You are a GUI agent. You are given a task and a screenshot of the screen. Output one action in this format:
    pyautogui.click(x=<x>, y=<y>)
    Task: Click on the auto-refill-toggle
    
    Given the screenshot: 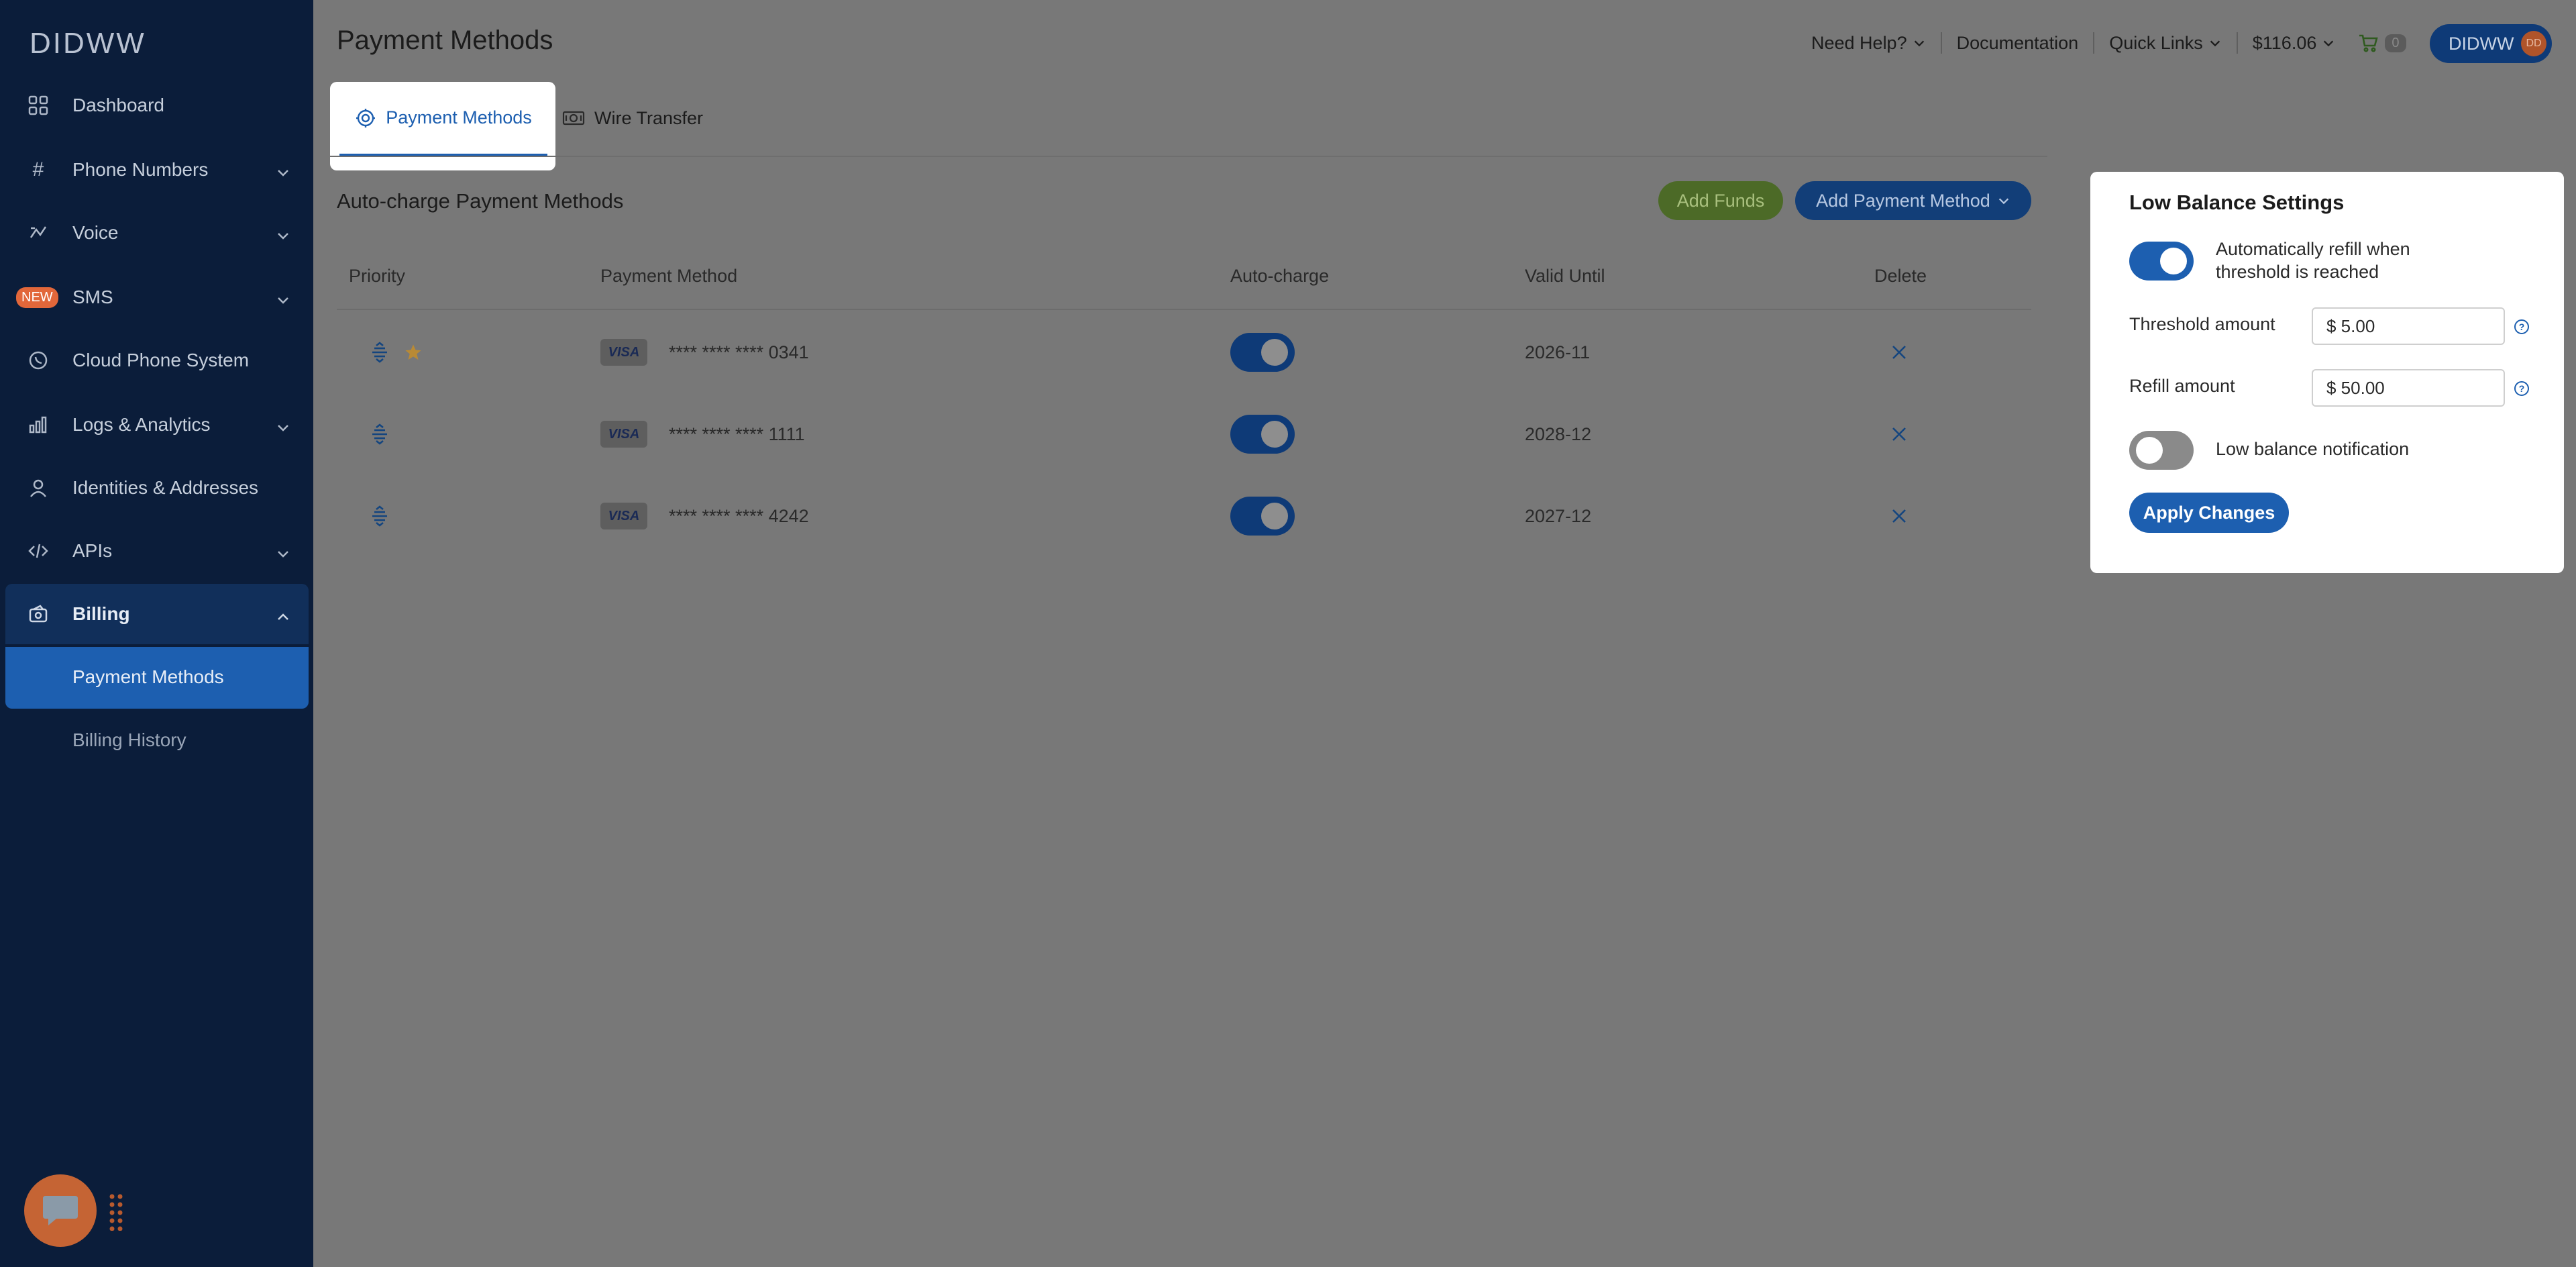 What is the action you would take?
    pyautogui.click(x=2161, y=261)
    